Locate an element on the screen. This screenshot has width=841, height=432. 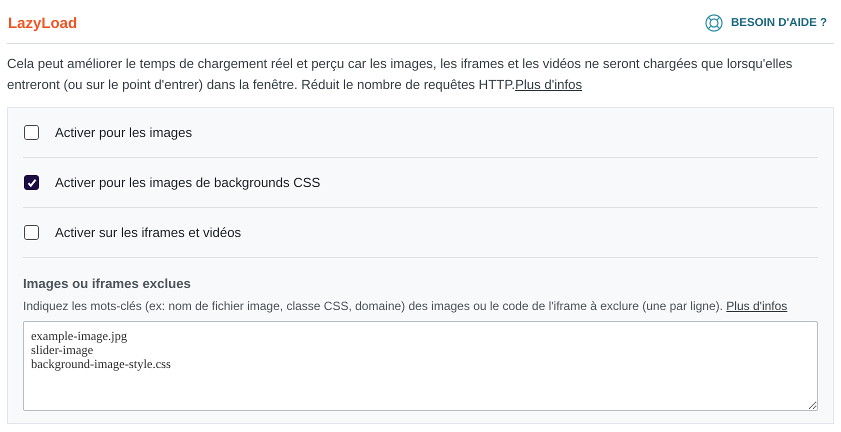
field-label: Images ou iframes exclues is located at coordinates (107, 283).